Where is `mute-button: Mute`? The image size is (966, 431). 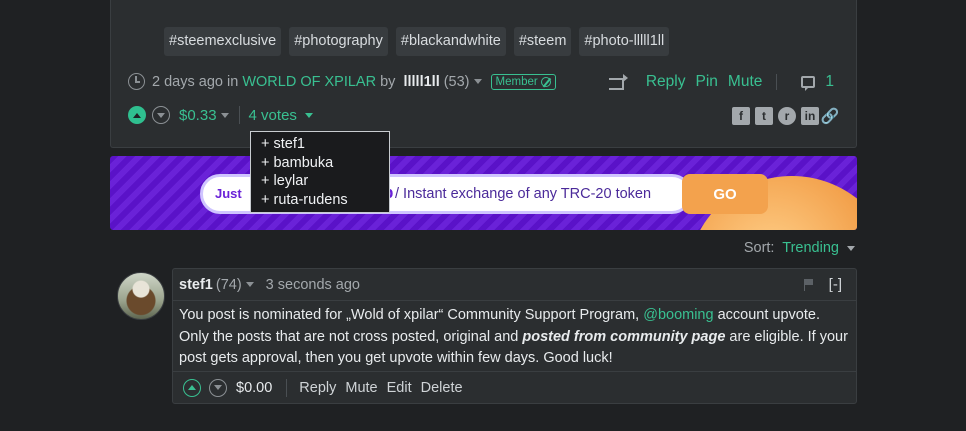 mute-button: Mute is located at coordinates (745, 82).